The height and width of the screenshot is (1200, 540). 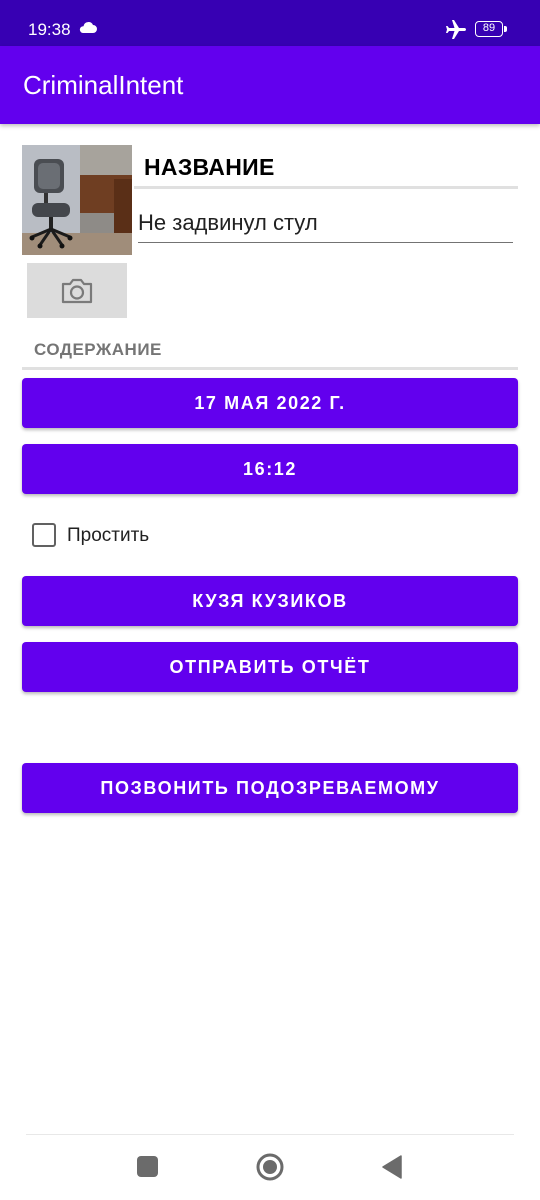 I want to click on recents-icon, so click(x=147, y=1166).